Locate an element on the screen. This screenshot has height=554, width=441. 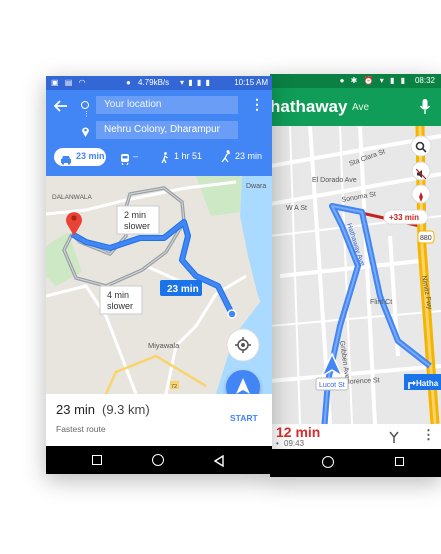
compass-icon is located at coordinates (421, 195).